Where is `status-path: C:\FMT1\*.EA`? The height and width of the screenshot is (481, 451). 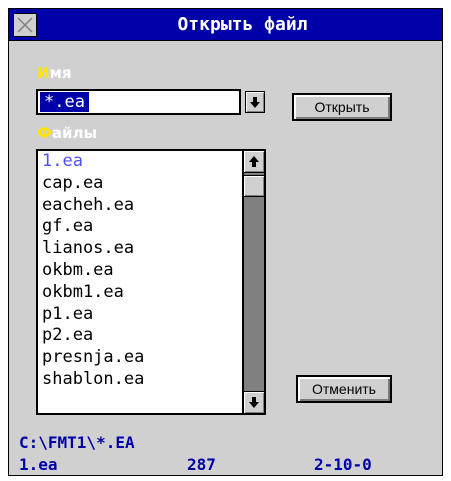
status-path: C:\FMT1\*.EA is located at coordinates (77, 442).